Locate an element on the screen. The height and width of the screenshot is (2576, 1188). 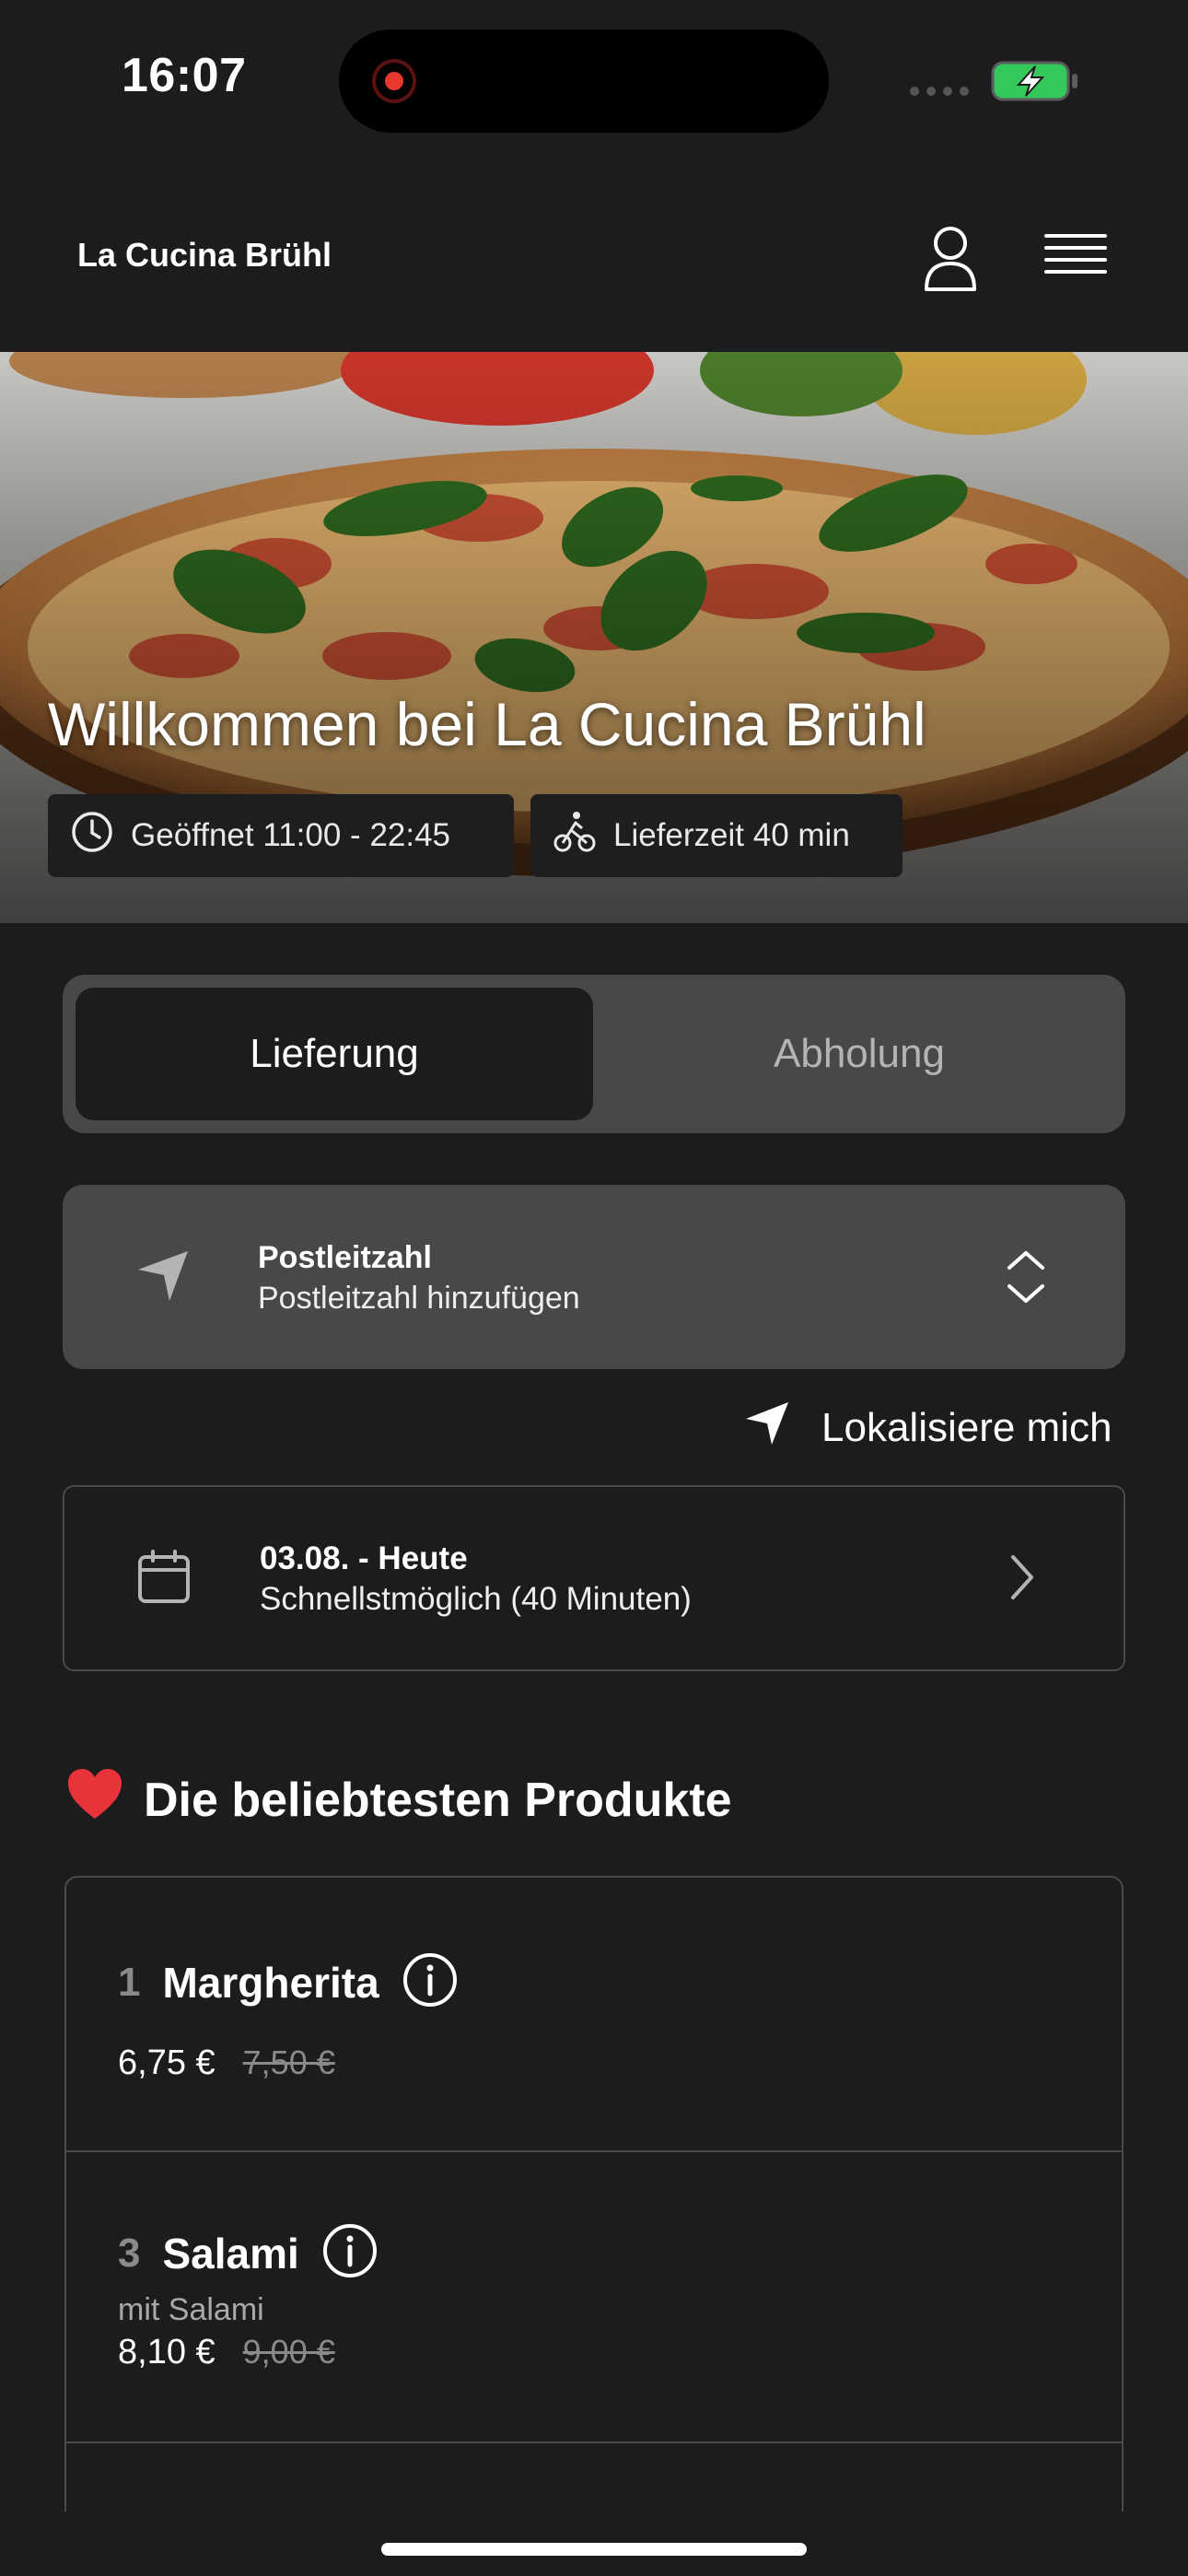
bicycle-courier-icon is located at coordinates (575, 836).